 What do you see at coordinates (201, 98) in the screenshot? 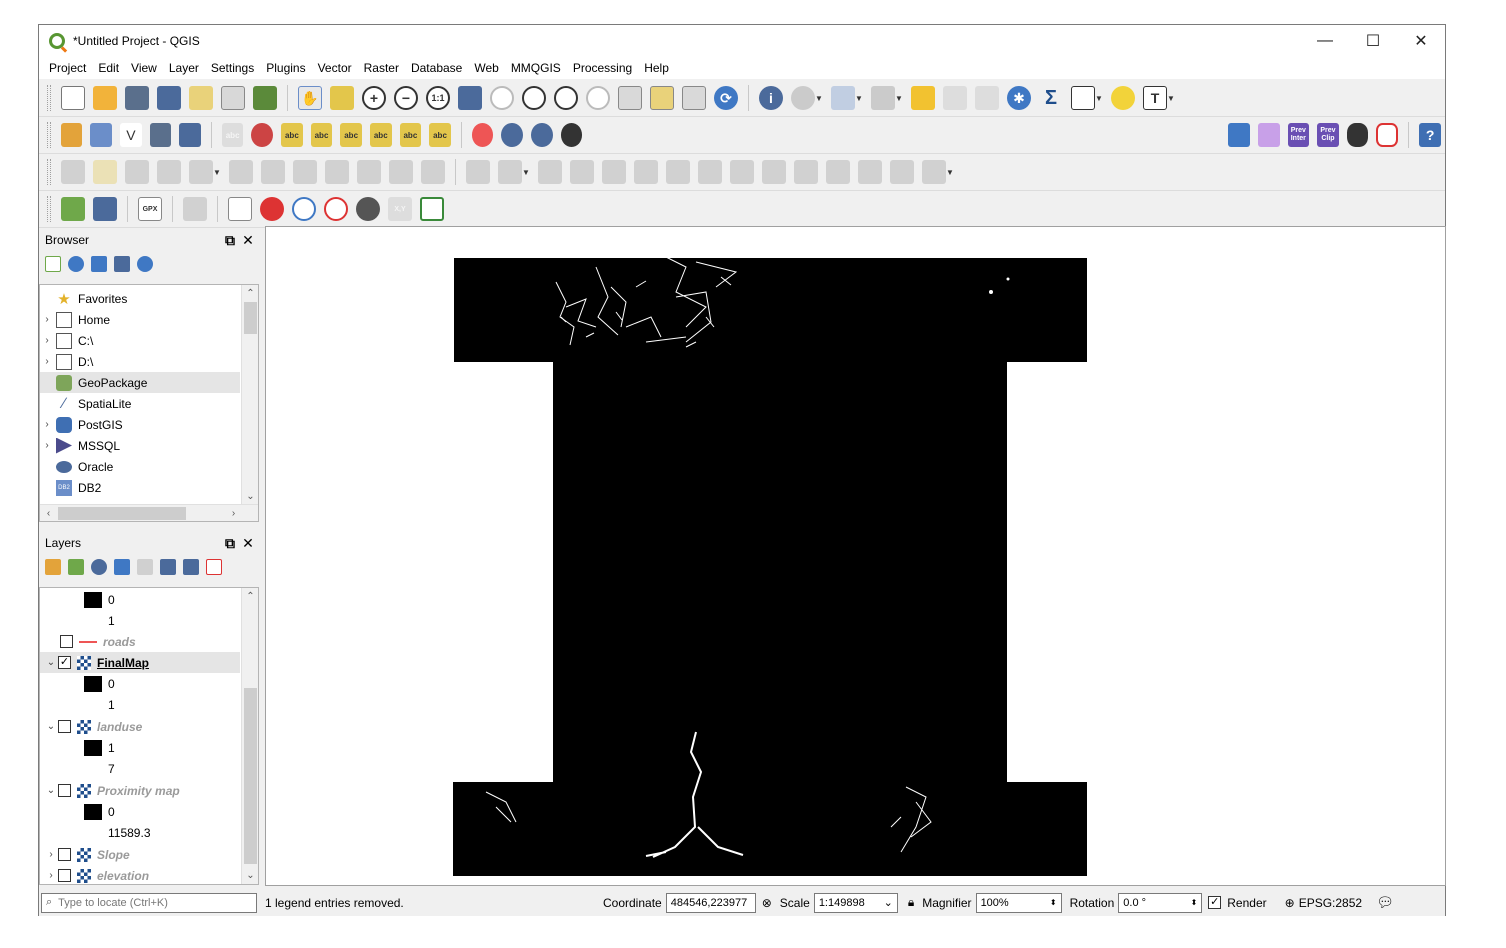
I see `new-print-layout-icon` at bounding box center [201, 98].